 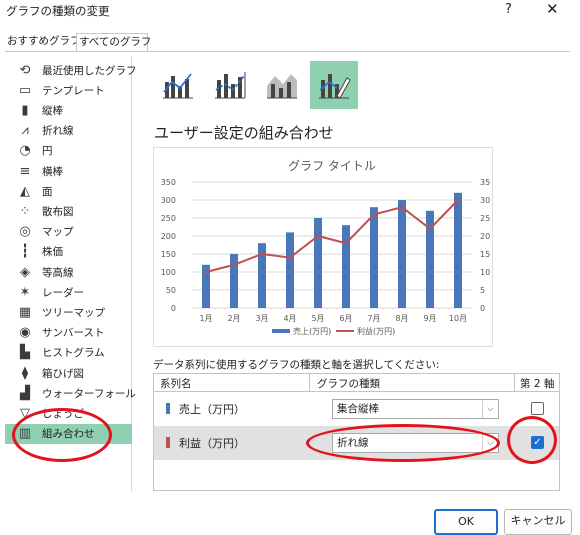 What do you see at coordinates (348, 384) in the screenshot?
I see `header-chart-type: グラフの種類` at bounding box center [348, 384].